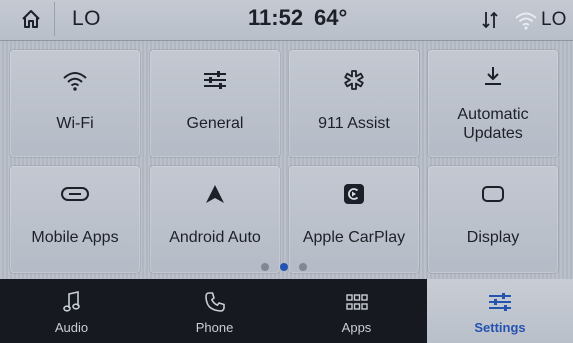  I want to click on asterisk-icon, so click(354, 80).